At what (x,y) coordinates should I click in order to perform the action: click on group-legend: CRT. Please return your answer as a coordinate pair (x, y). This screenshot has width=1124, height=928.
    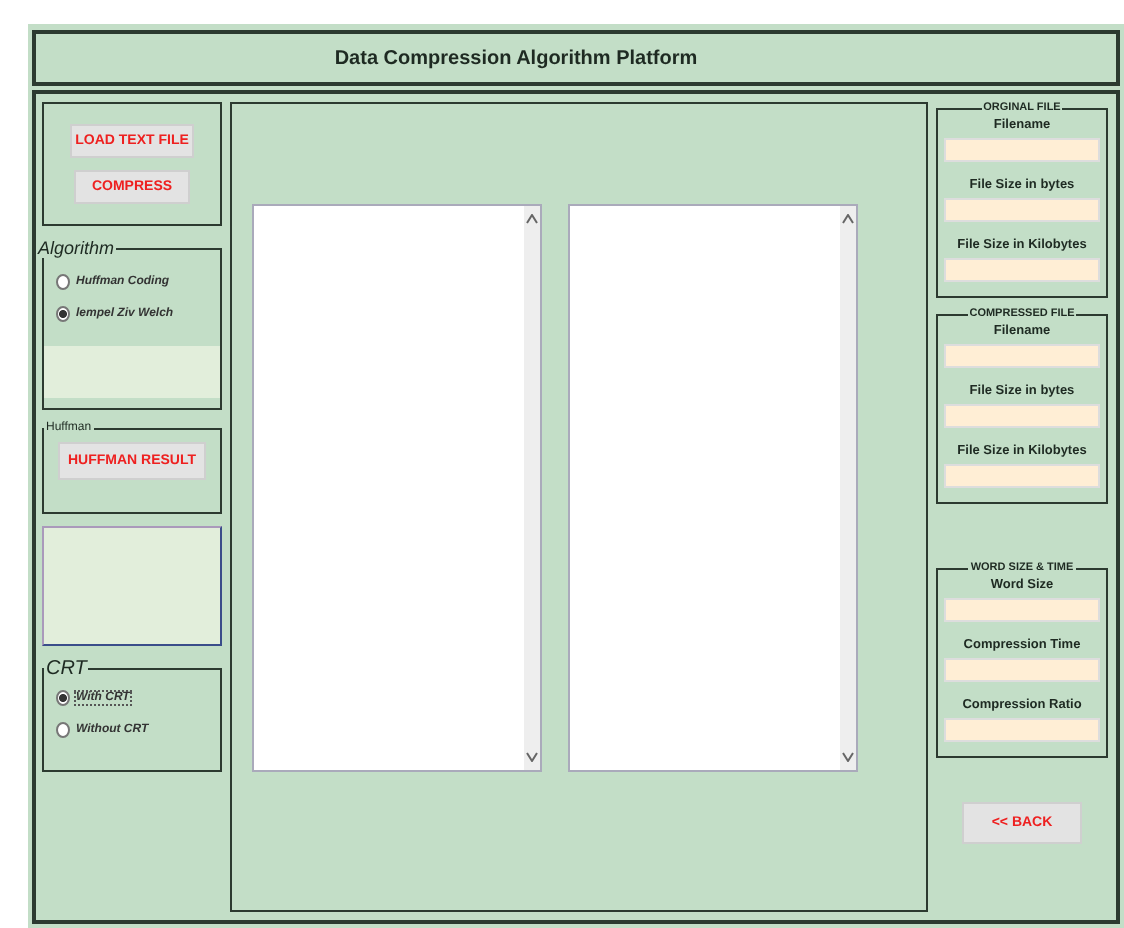
    Looking at the image, I should click on (66, 669).